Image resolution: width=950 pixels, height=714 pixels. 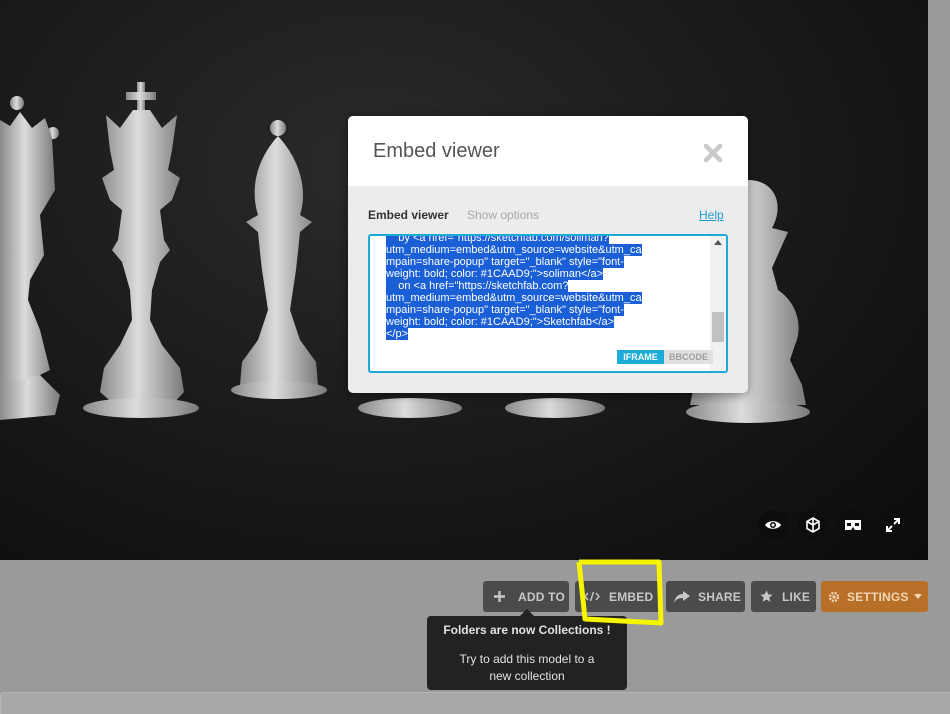 What do you see at coordinates (436, 151) in the screenshot?
I see `modal-title: Embed viewer` at bounding box center [436, 151].